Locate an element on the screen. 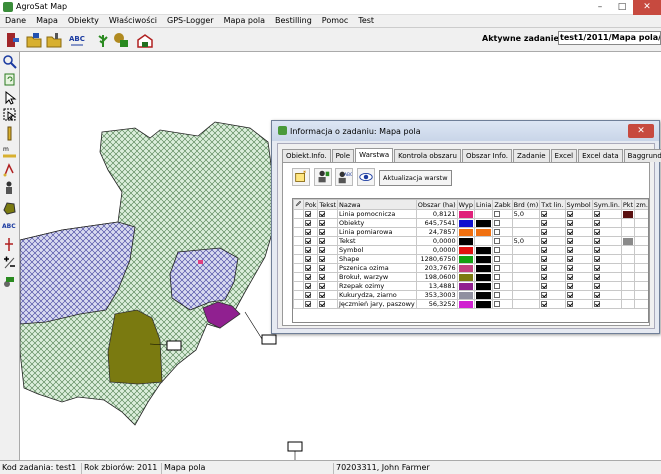 The height and width of the screenshot is (474, 661). menu-item-bestilling: Bestilling is located at coordinates (293, 21).